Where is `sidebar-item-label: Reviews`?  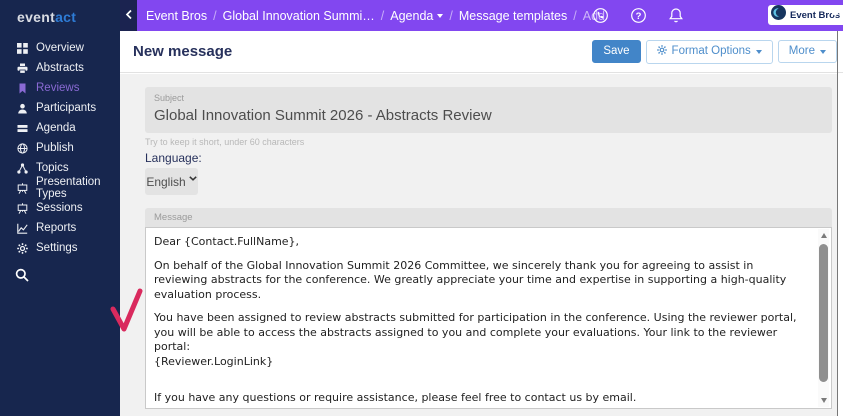
sidebar-item-label: Reviews is located at coordinates (58, 88).